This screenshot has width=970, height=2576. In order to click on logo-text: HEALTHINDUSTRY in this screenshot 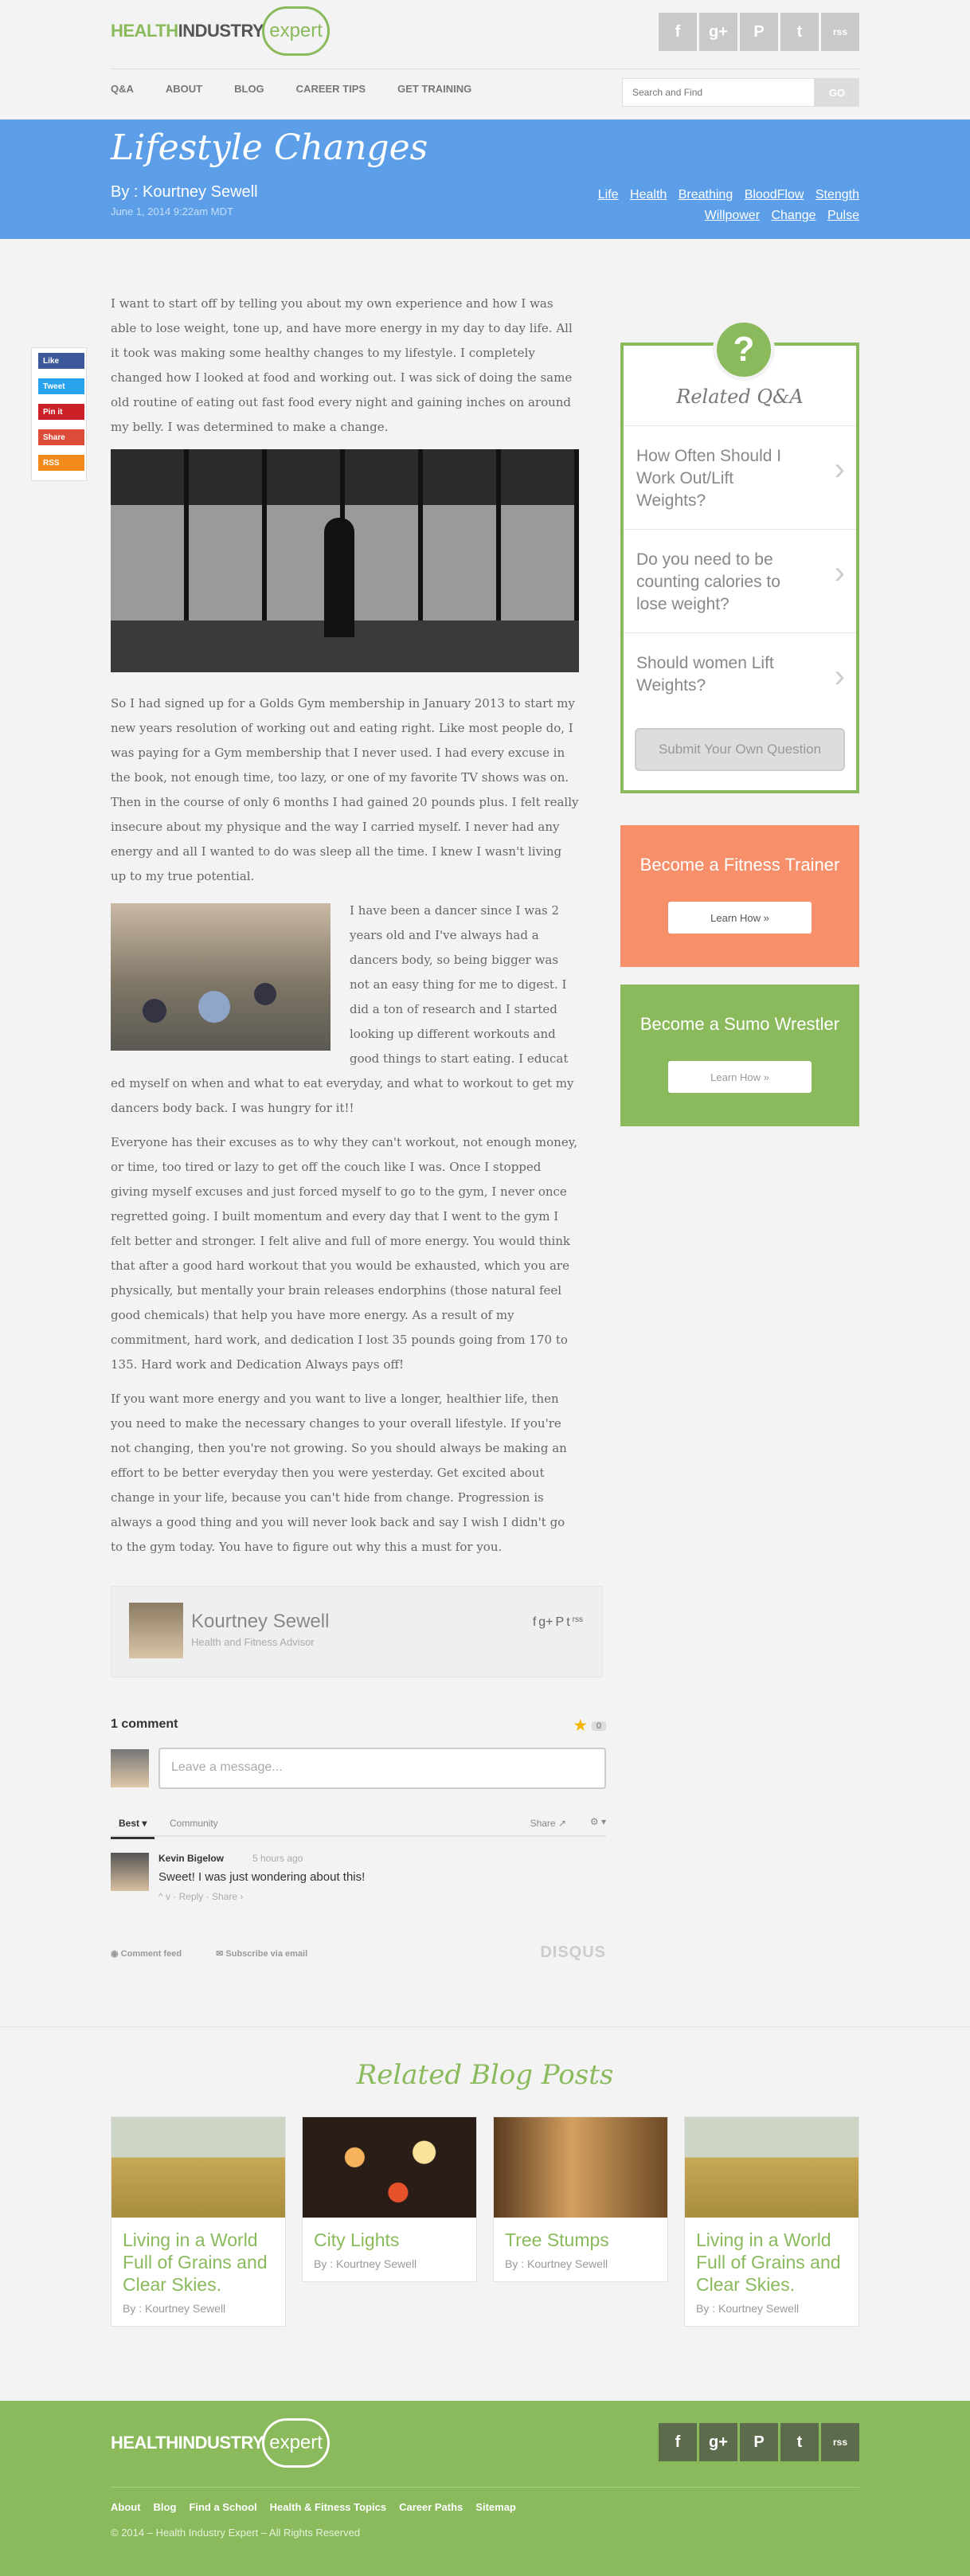, I will do `click(187, 2443)`.